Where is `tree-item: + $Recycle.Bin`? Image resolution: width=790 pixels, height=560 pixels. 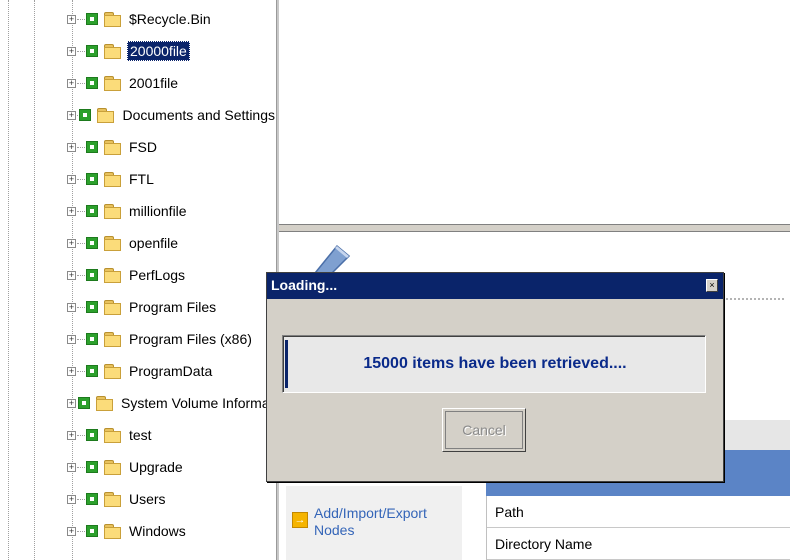
tree-item: + $Recycle.Bin is located at coordinates (171, 19).